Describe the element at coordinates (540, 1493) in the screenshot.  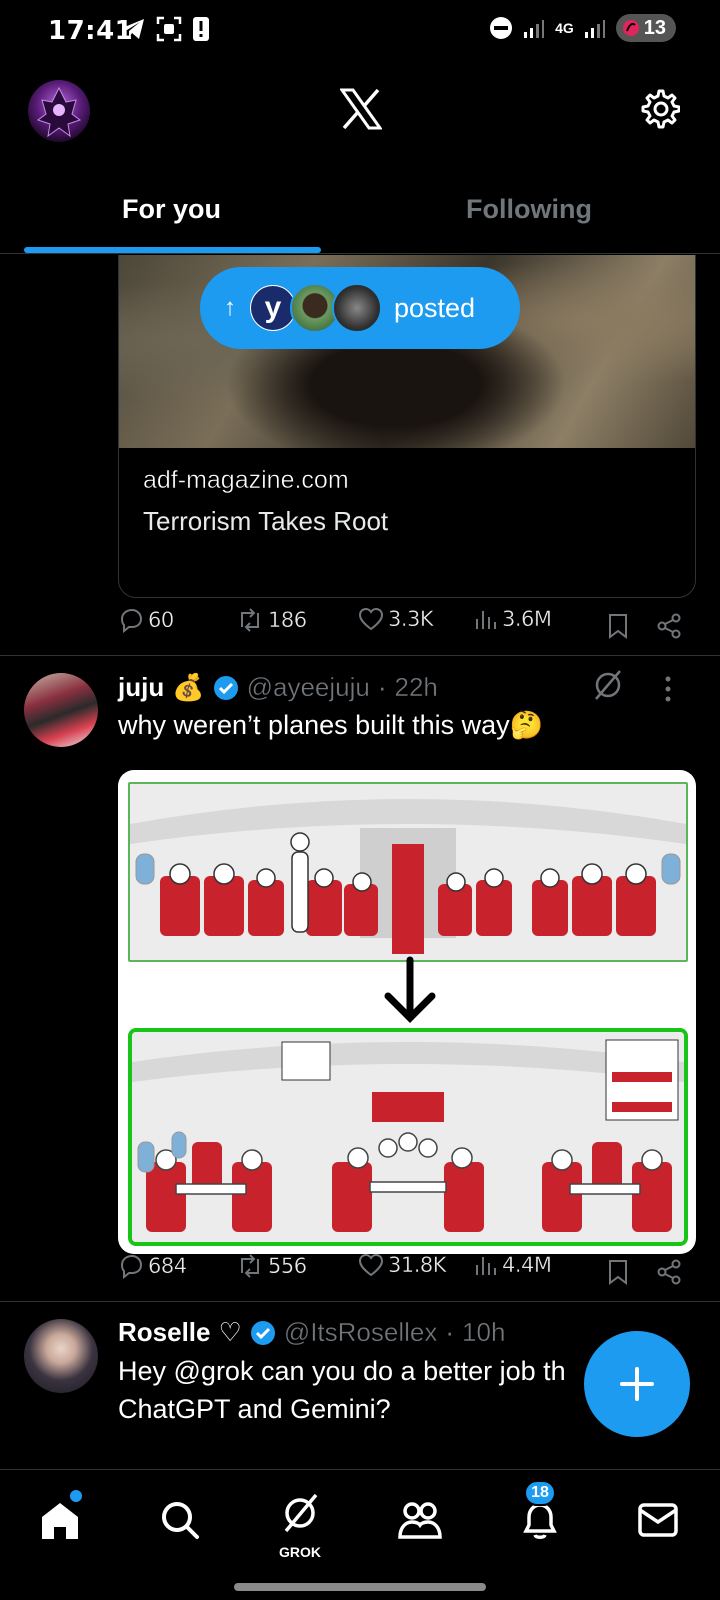
I see `notifications-badge: 18` at that location.